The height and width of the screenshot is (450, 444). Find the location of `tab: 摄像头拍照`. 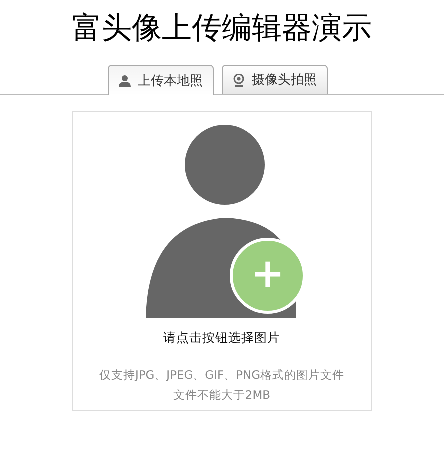

tab: 摄像头拍照 is located at coordinates (275, 79).